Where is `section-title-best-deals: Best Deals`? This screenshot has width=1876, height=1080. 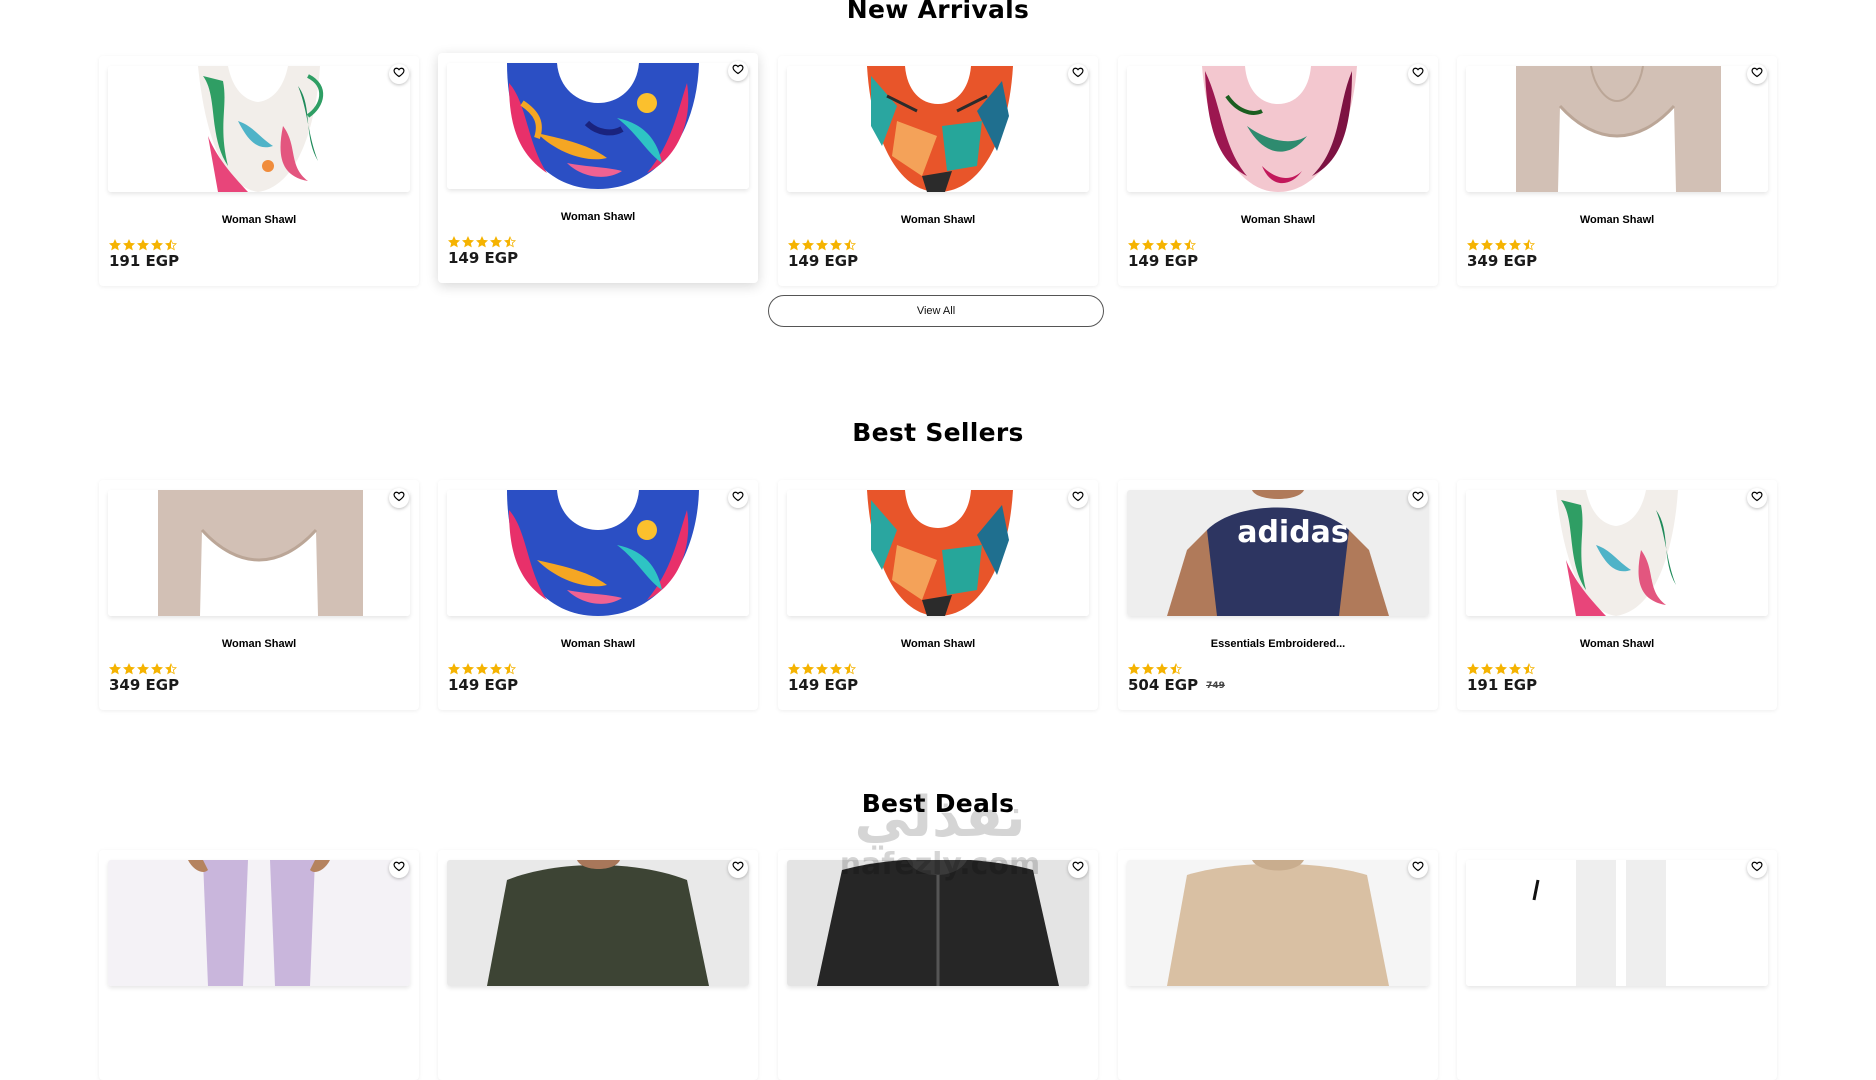
section-title-best-deals: Best Deals is located at coordinates (938, 803).